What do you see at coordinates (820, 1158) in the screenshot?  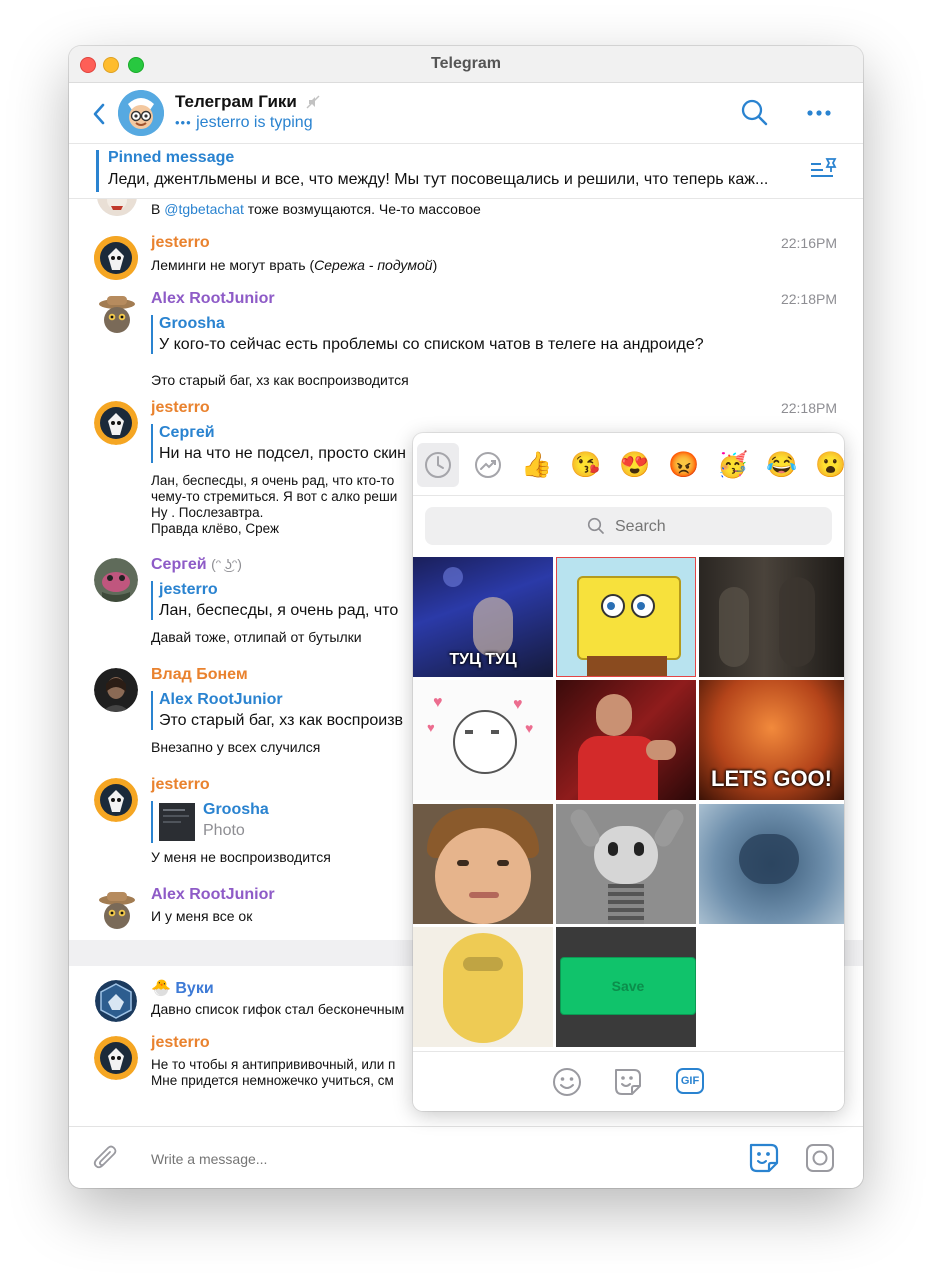 I see `video-message-button` at bounding box center [820, 1158].